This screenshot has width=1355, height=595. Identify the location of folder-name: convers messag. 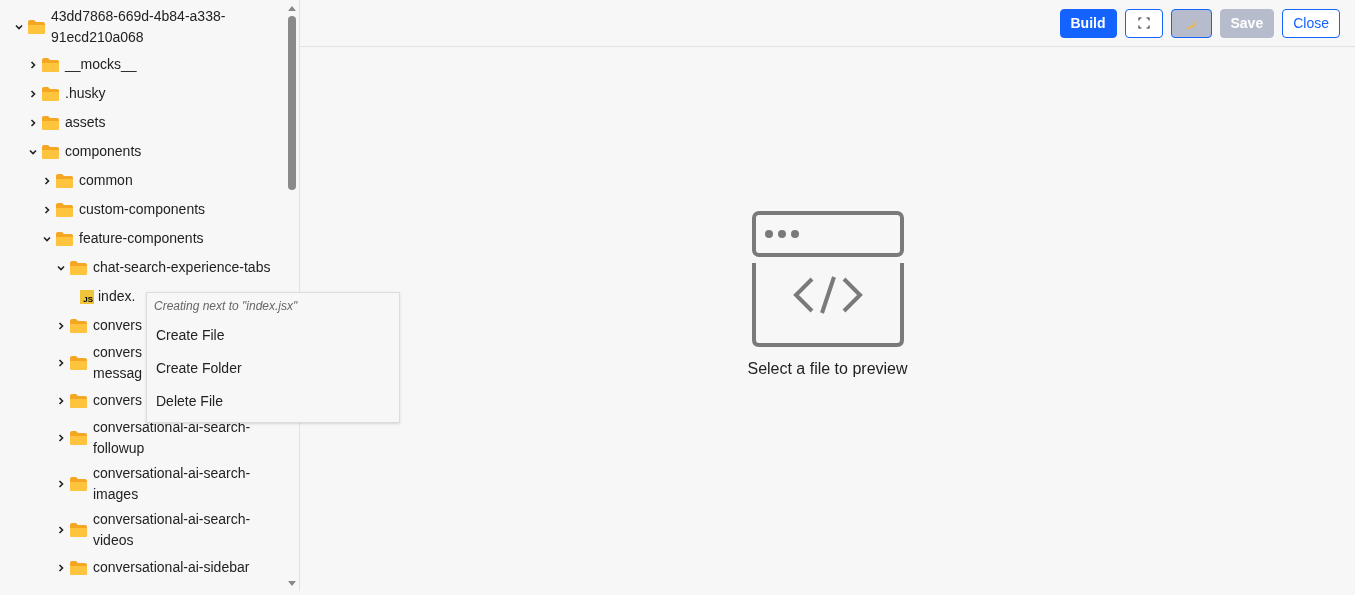
(118, 363).